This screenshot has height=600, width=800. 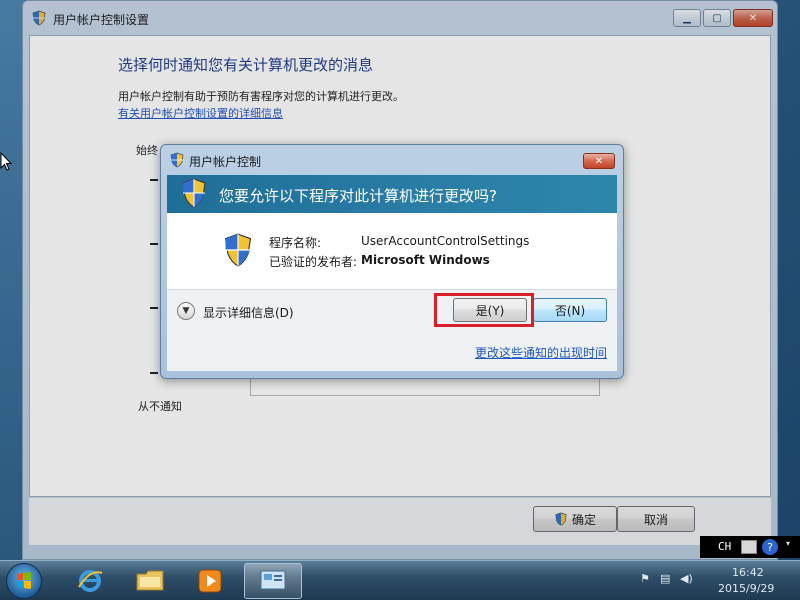 What do you see at coordinates (295, 243) in the screenshot?
I see `program-name-label: 程序名称:` at bounding box center [295, 243].